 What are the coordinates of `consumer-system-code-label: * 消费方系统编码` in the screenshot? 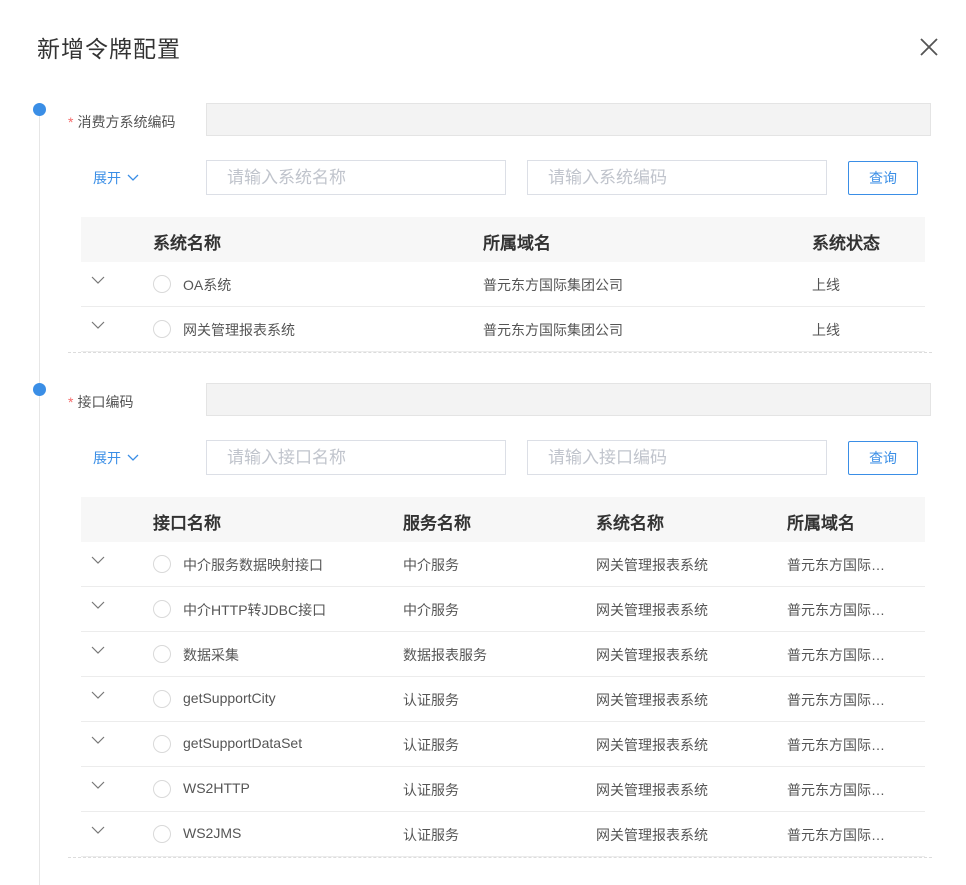 It's located at (121, 122).